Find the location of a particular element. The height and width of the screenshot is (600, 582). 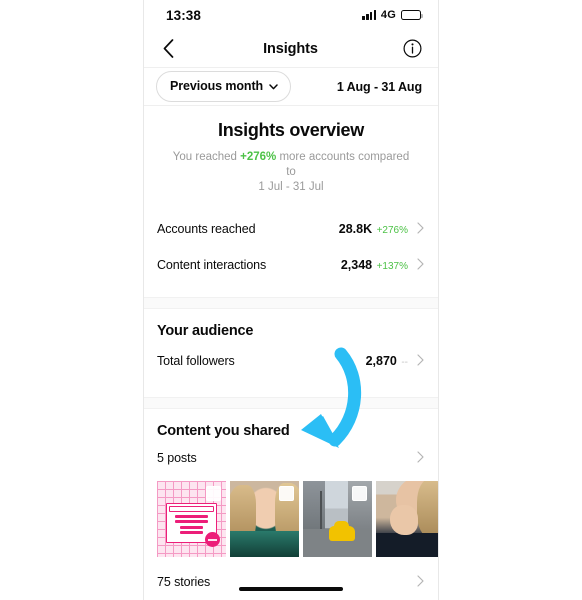

metric-value: 2,870 is located at coordinates (381, 361).